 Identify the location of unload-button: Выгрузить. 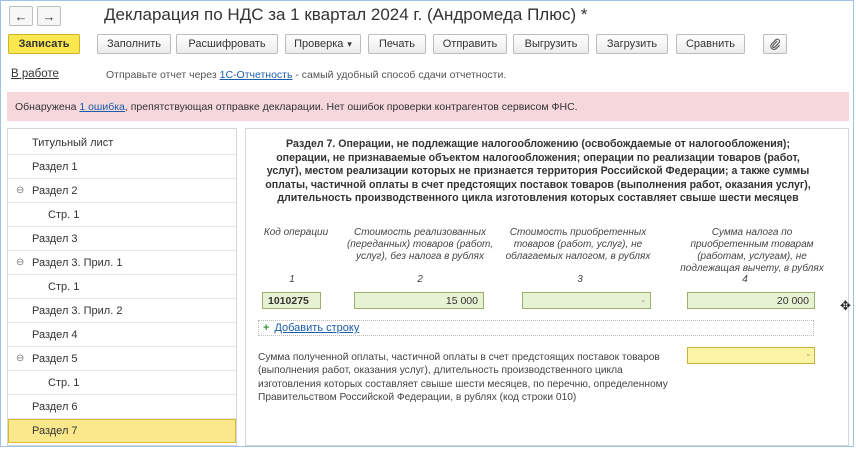
(551, 44).